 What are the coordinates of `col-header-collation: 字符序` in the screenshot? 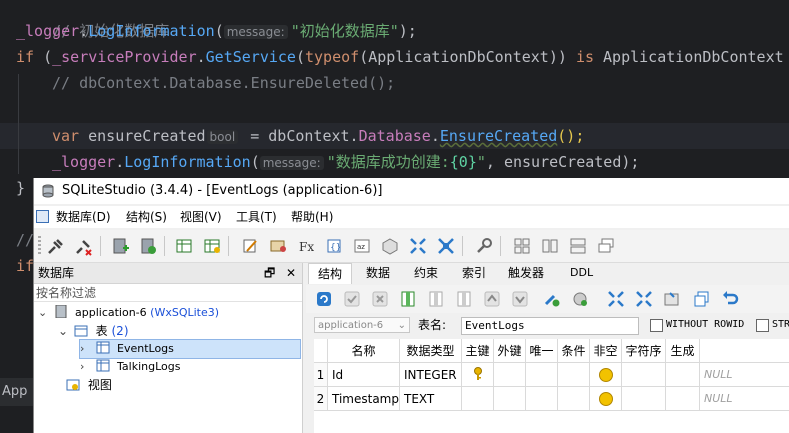 It's located at (644, 351).